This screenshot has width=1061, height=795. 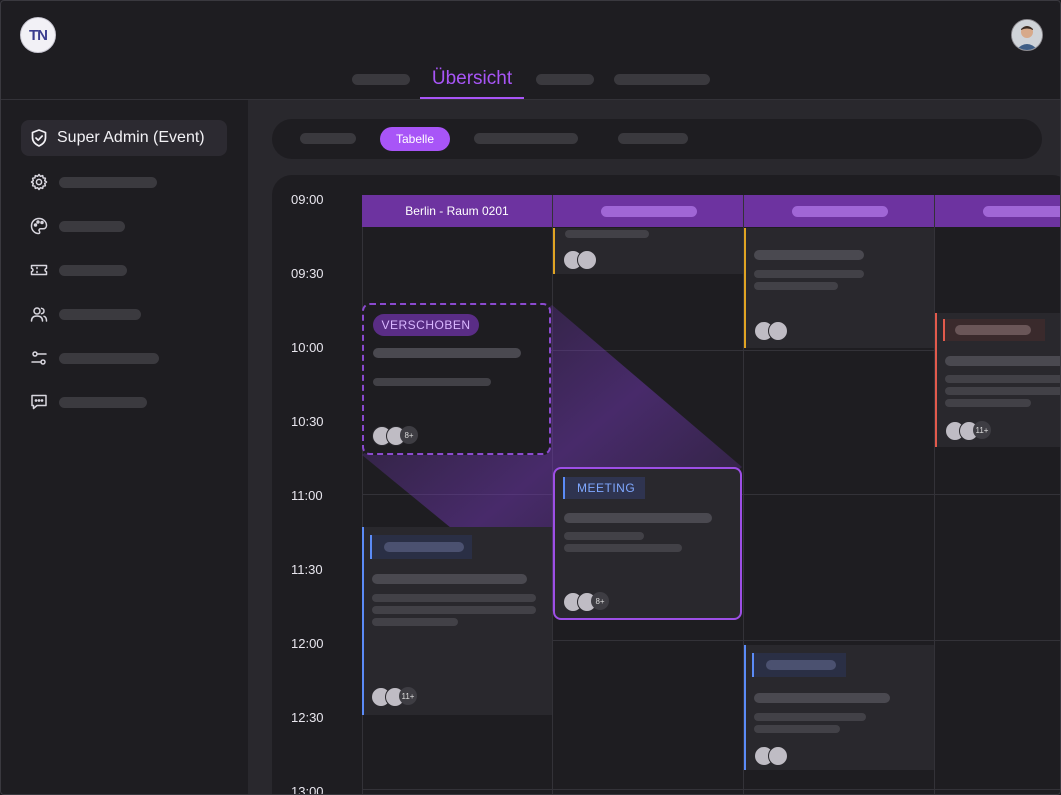 I want to click on sidebar-item-messages, so click(x=129, y=402).